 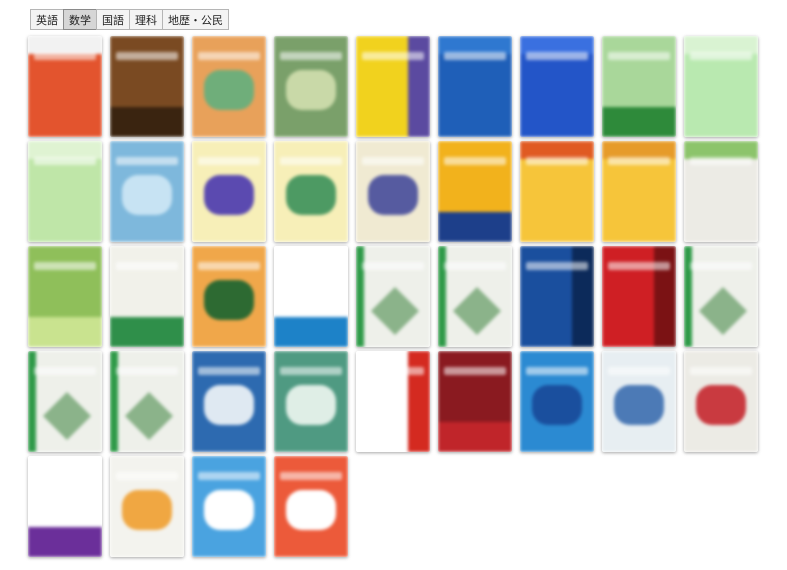 I want to click on tab-3: 理科, so click(x=145, y=19).